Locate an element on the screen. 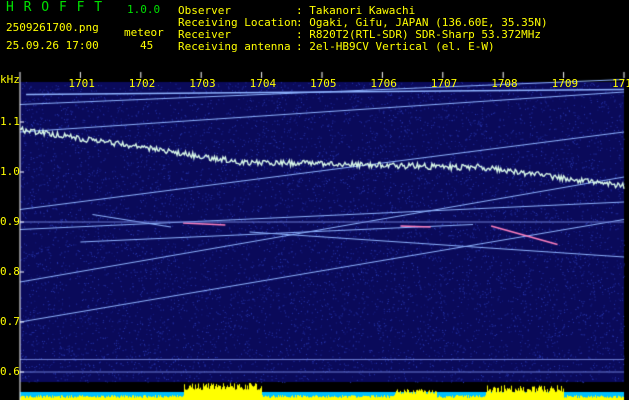 The height and width of the screenshot is (400, 629). y-tick-label: 0.8 is located at coordinates (10, 271).